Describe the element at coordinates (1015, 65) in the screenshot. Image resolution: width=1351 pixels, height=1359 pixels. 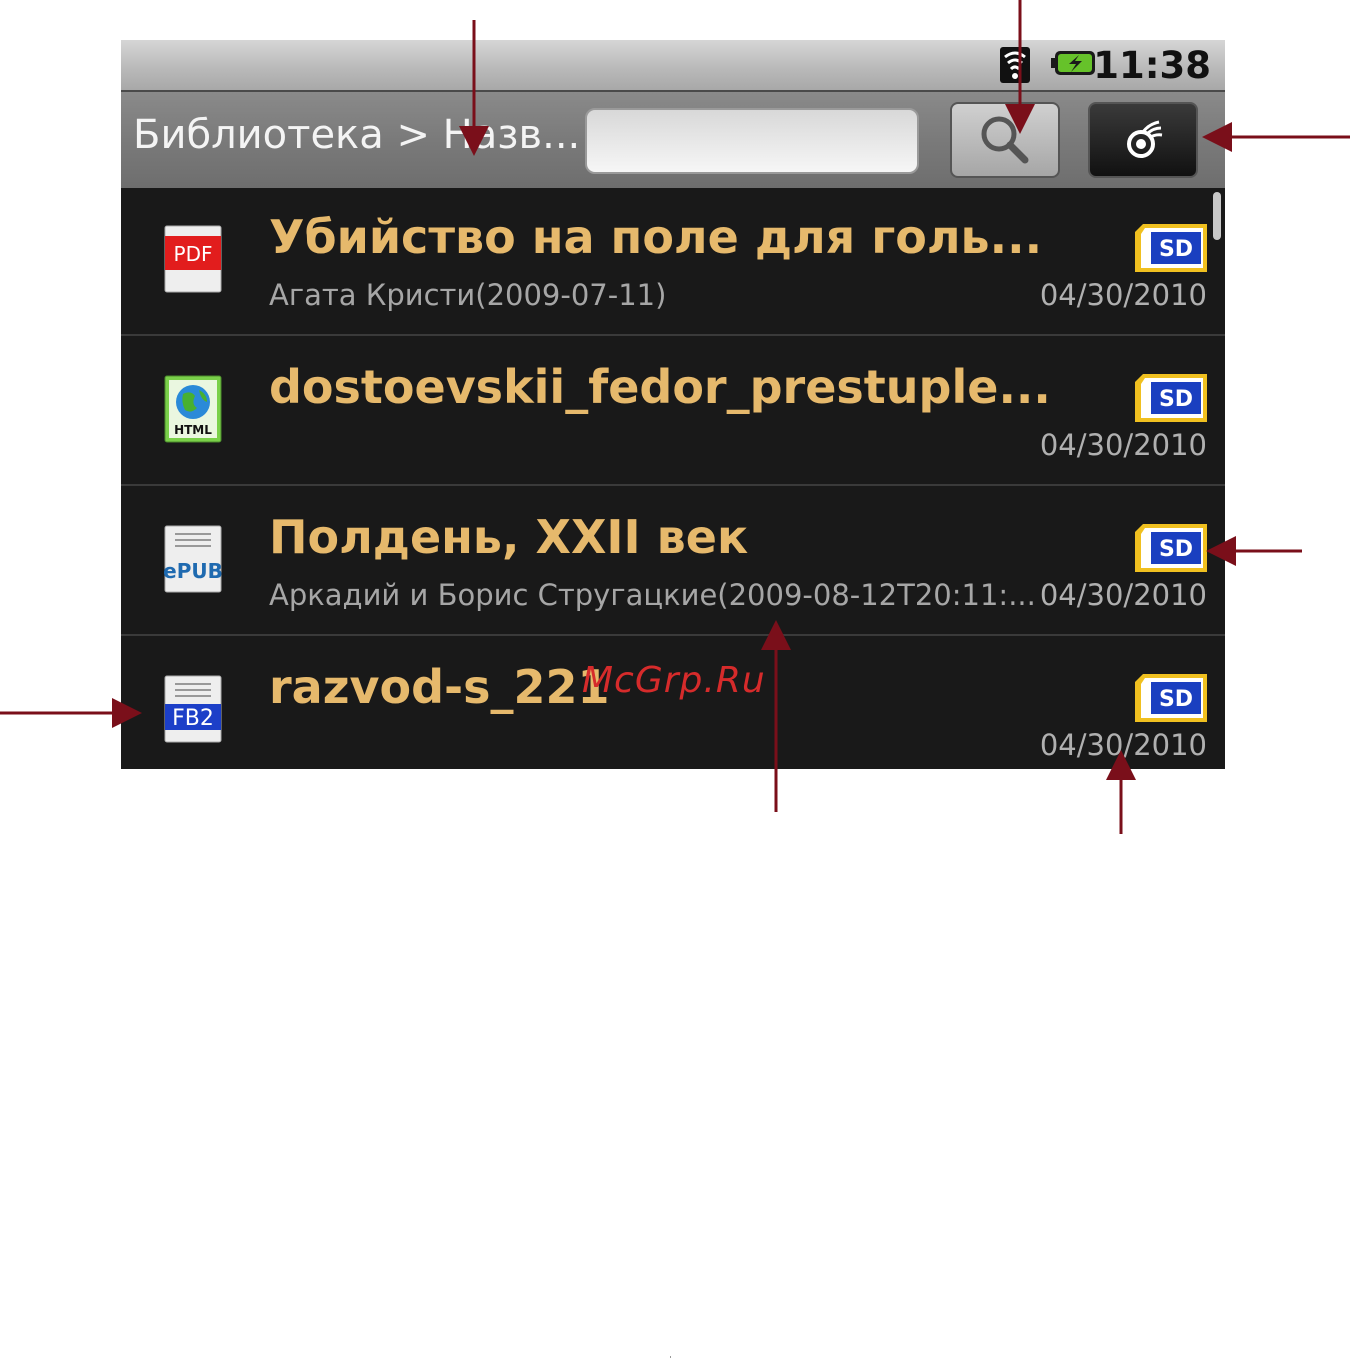
I see `wifi-signal-icon` at that location.